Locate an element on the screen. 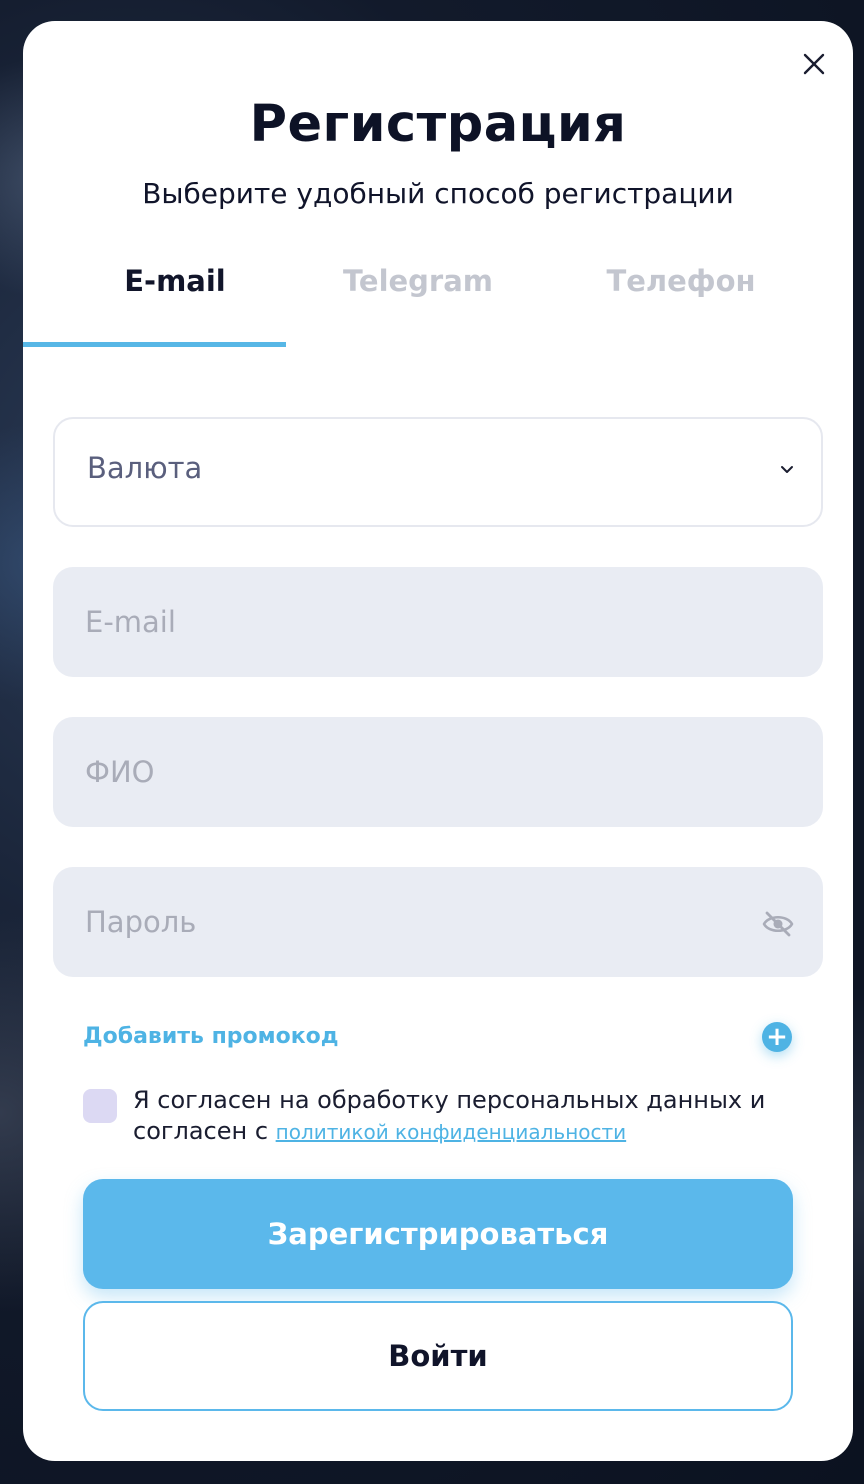 This screenshot has height=1484, width=864. plus-icon: + is located at coordinates (777, 1037).